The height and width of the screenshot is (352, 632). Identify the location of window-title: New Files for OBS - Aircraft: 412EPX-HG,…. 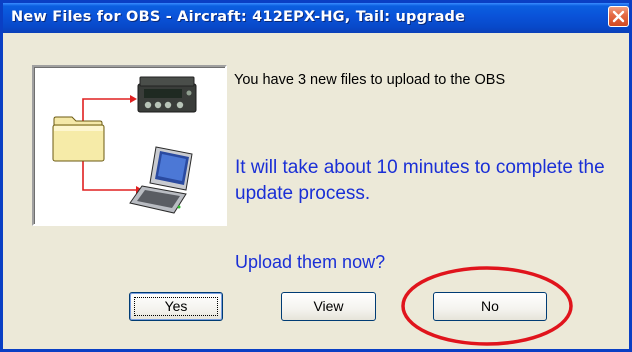
(238, 17).